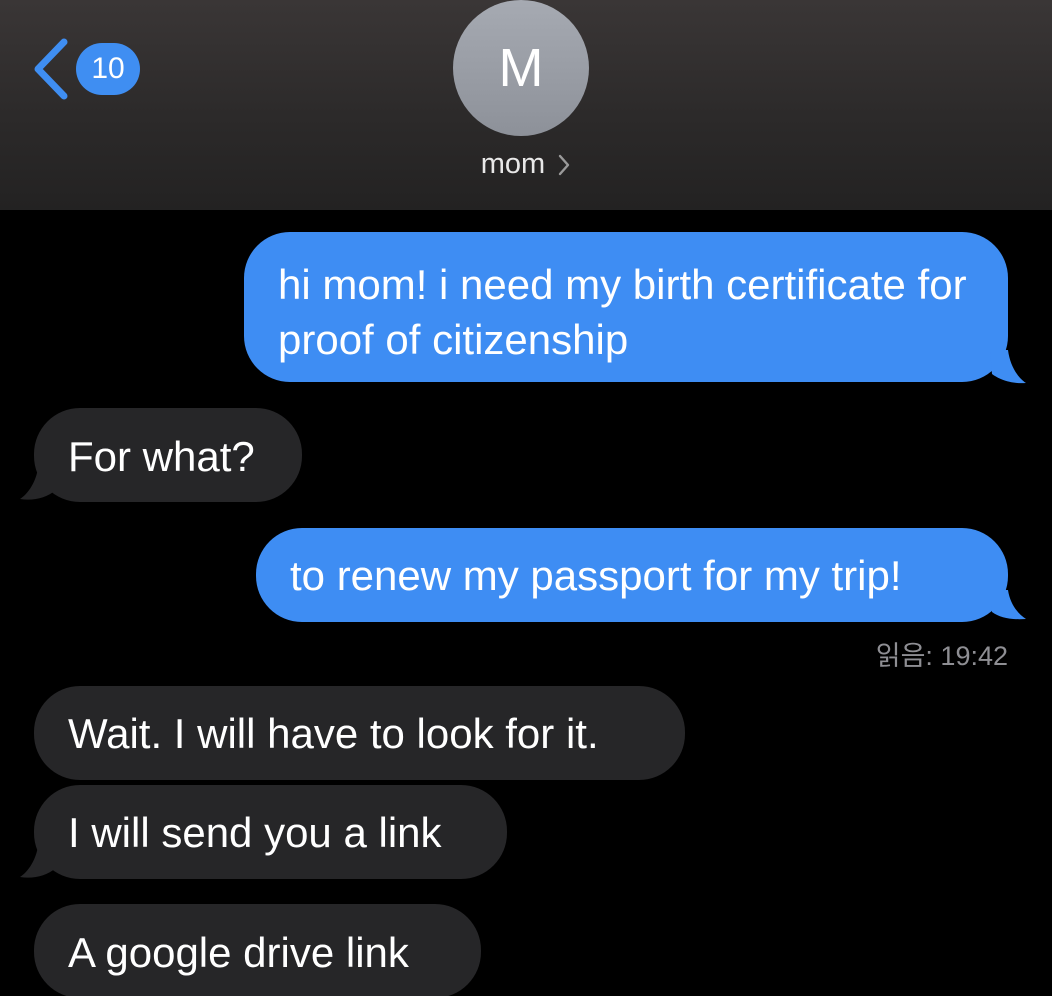 The height and width of the screenshot is (996, 1052). I want to click on message-text: I will send you a link, so click(255, 832).